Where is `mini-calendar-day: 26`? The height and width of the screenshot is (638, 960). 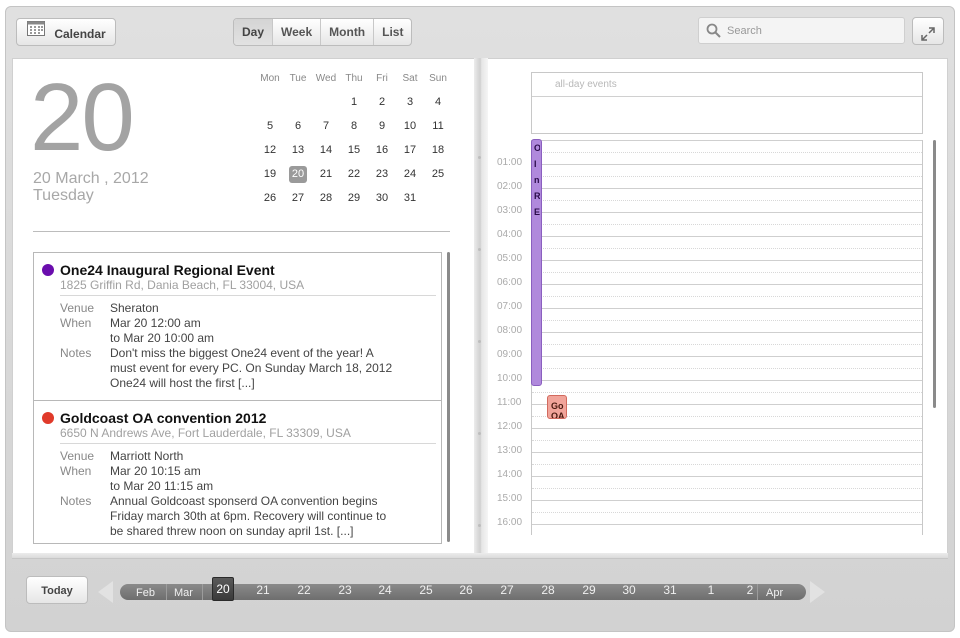 mini-calendar-day: 26 is located at coordinates (270, 198).